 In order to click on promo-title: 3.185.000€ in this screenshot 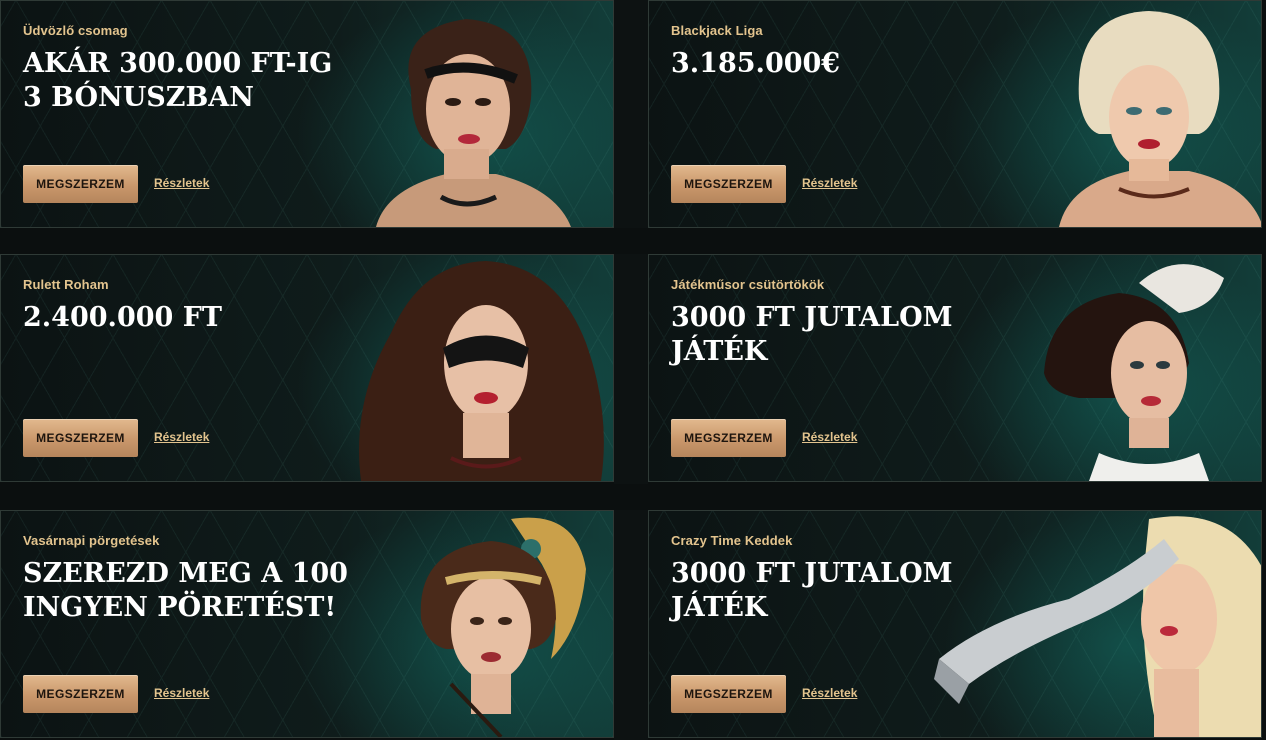, I will do `click(851, 64)`.